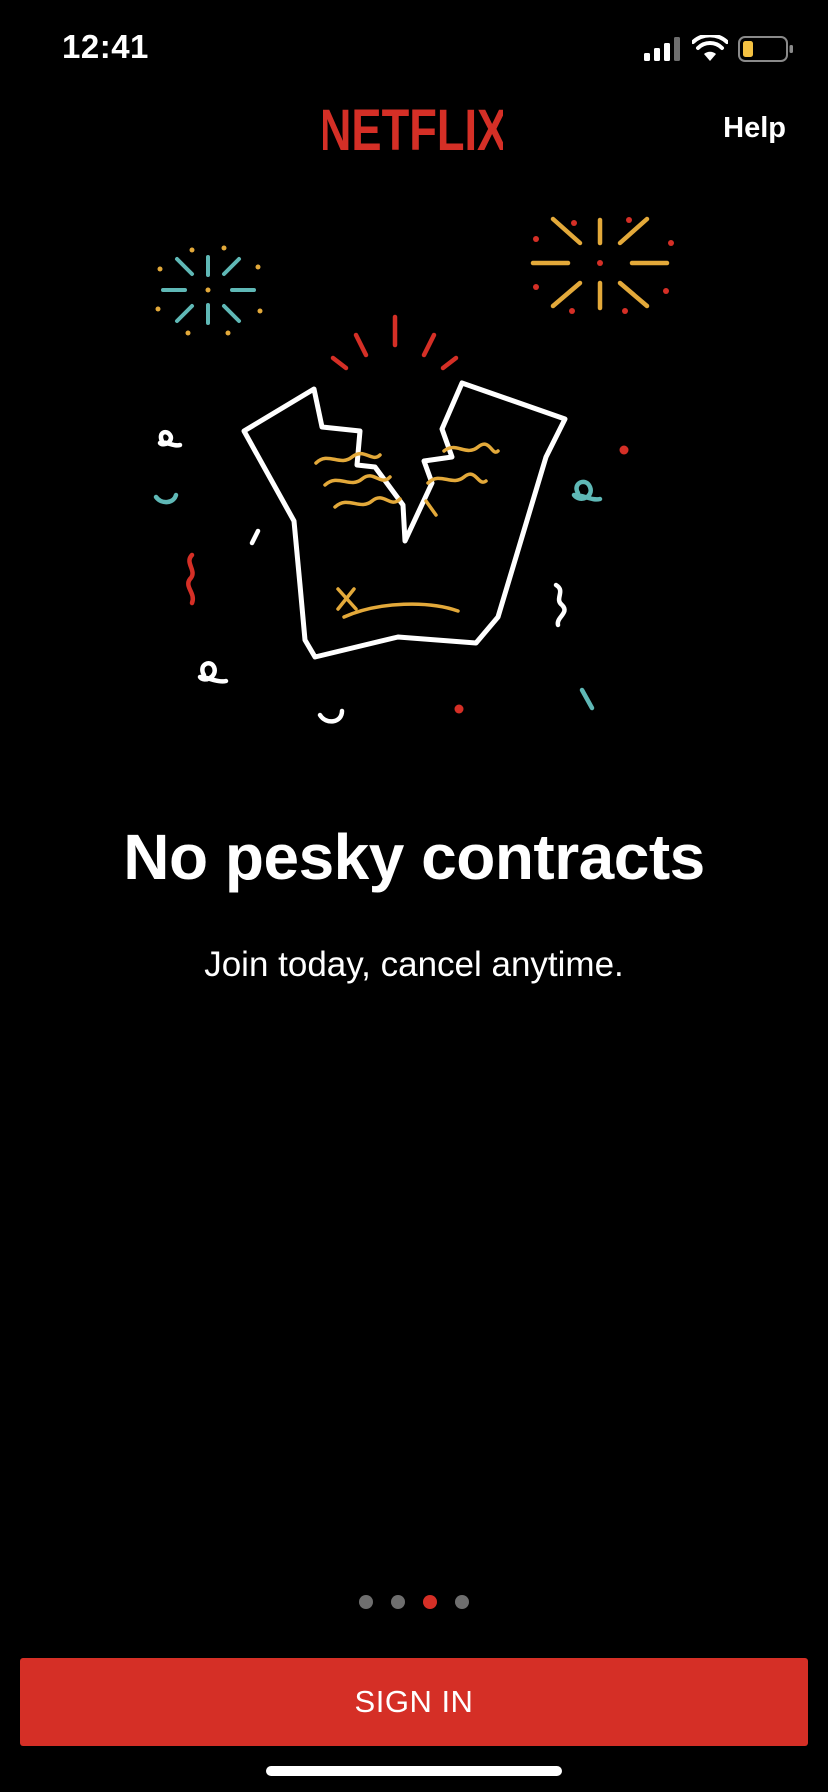  I want to click on contract-scribble-icon, so click(407, 530).